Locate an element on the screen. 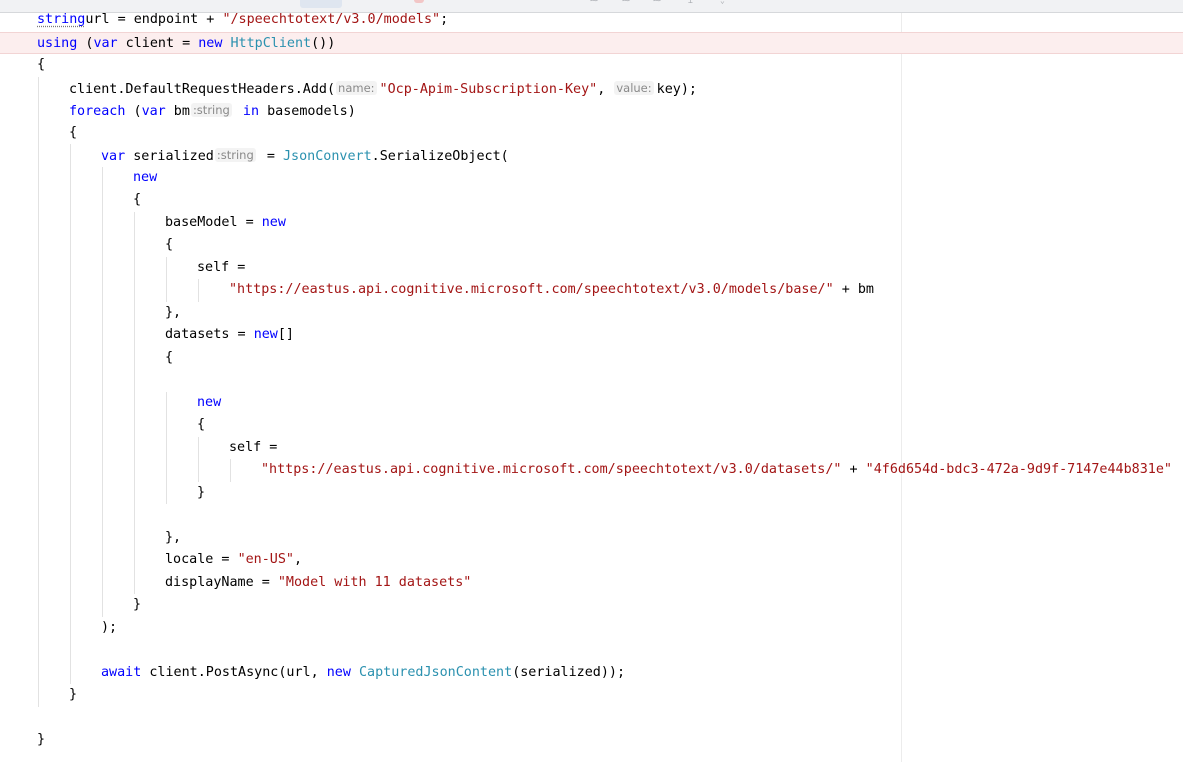 Image resolution: width=1183 pixels, height=762 pixels. active-tab-indicator is located at coordinates (321, 4).